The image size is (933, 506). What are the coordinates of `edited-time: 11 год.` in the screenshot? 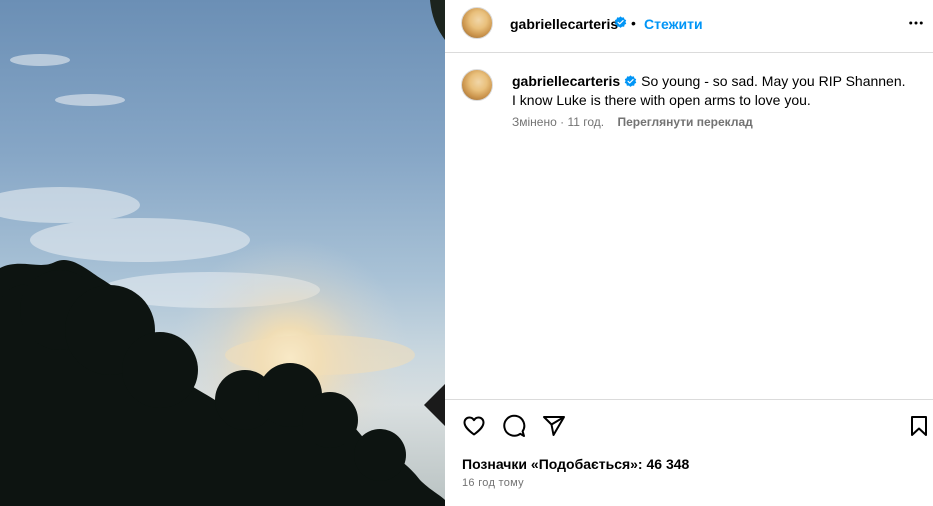 It's located at (585, 122).